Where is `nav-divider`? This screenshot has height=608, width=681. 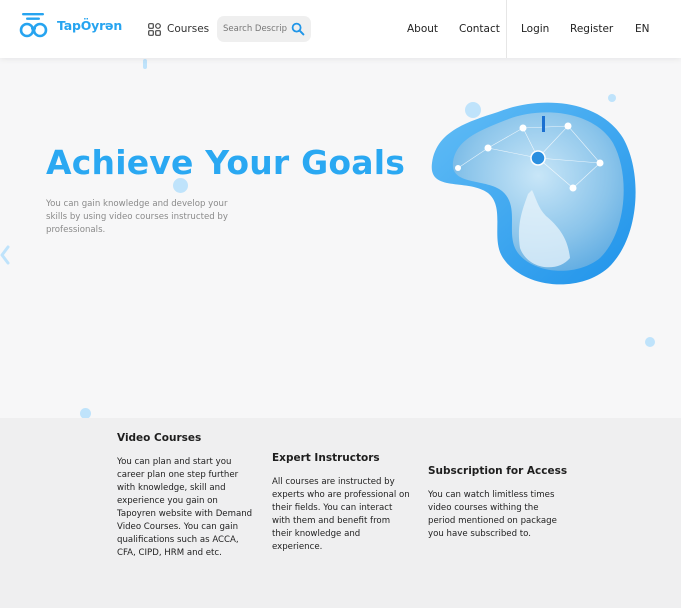
nav-divider is located at coordinates (506, 29).